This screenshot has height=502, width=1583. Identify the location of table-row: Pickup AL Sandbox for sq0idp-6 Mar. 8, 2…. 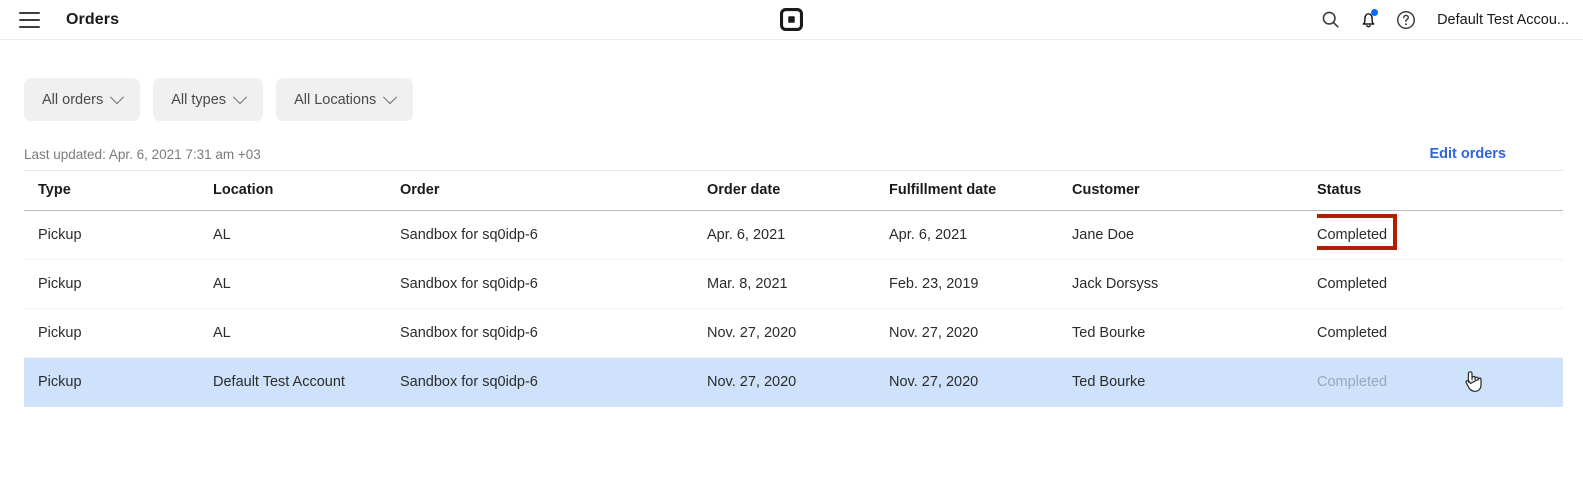
(793, 284).